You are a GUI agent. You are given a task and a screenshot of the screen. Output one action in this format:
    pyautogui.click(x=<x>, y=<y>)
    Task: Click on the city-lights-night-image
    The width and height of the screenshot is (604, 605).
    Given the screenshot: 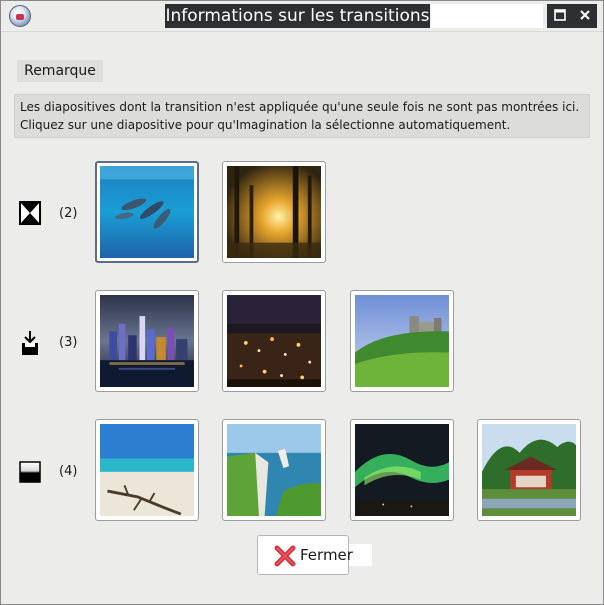 What is the action you would take?
    pyautogui.click(x=274, y=341)
    